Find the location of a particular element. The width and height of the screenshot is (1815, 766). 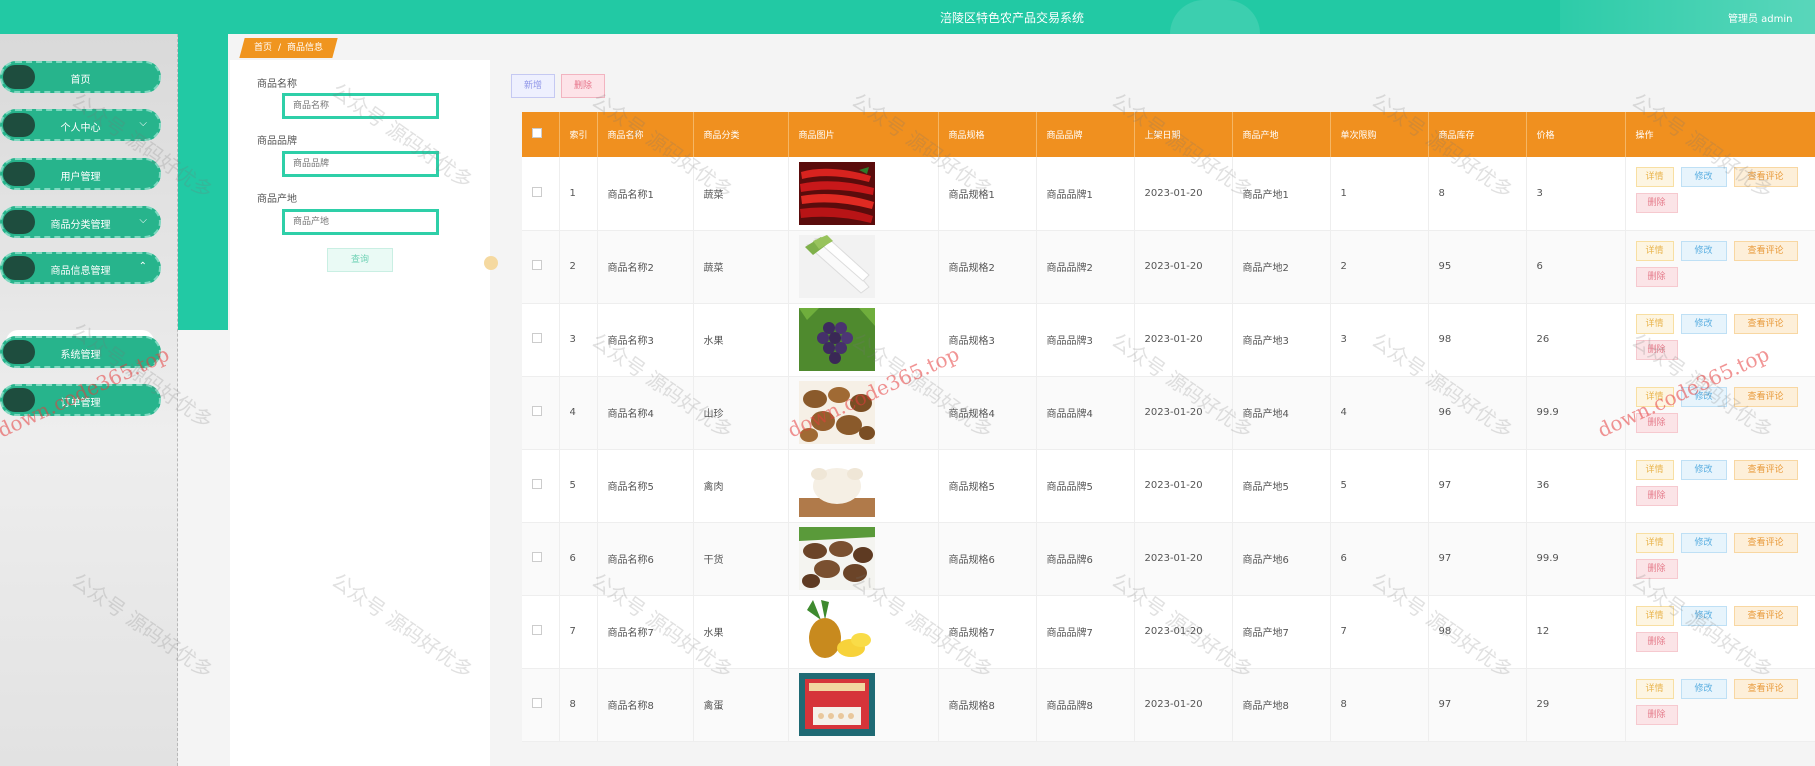

cell-price: 3 is located at coordinates (1576, 194).